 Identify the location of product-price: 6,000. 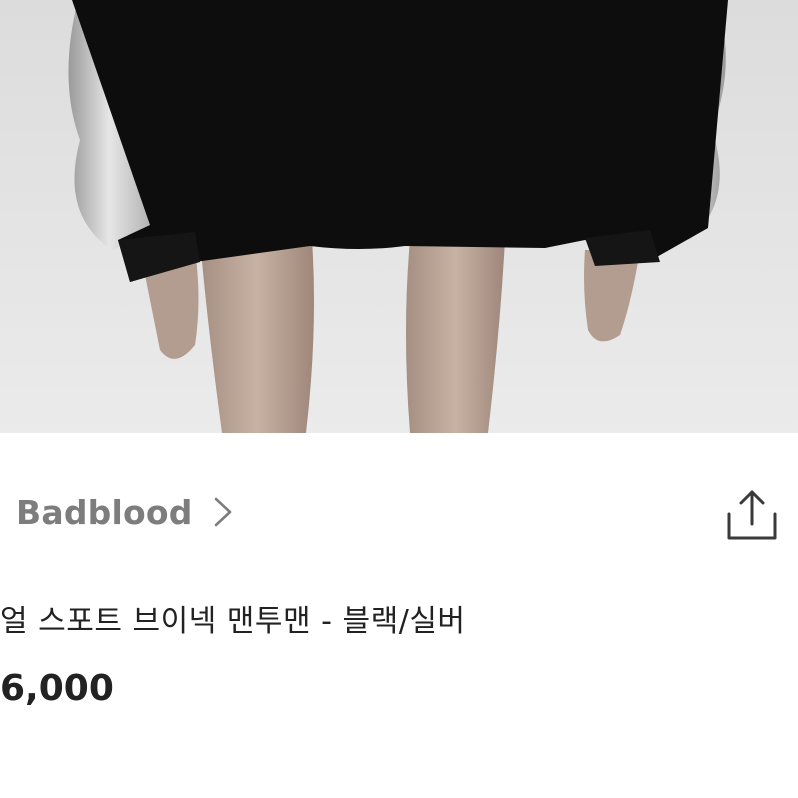
(57, 688).